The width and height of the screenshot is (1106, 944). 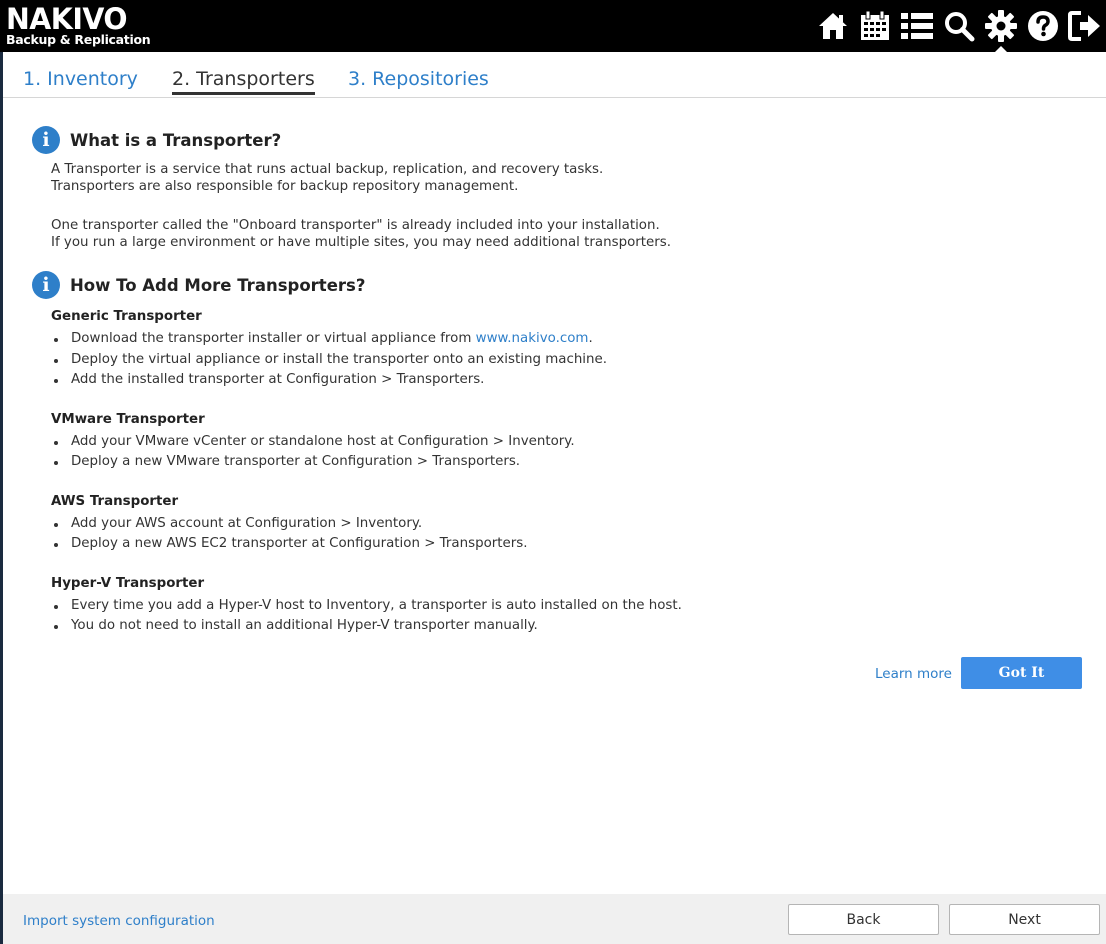 I want to click on tab-repositories: 3. Repositories, so click(x=418, y=80).